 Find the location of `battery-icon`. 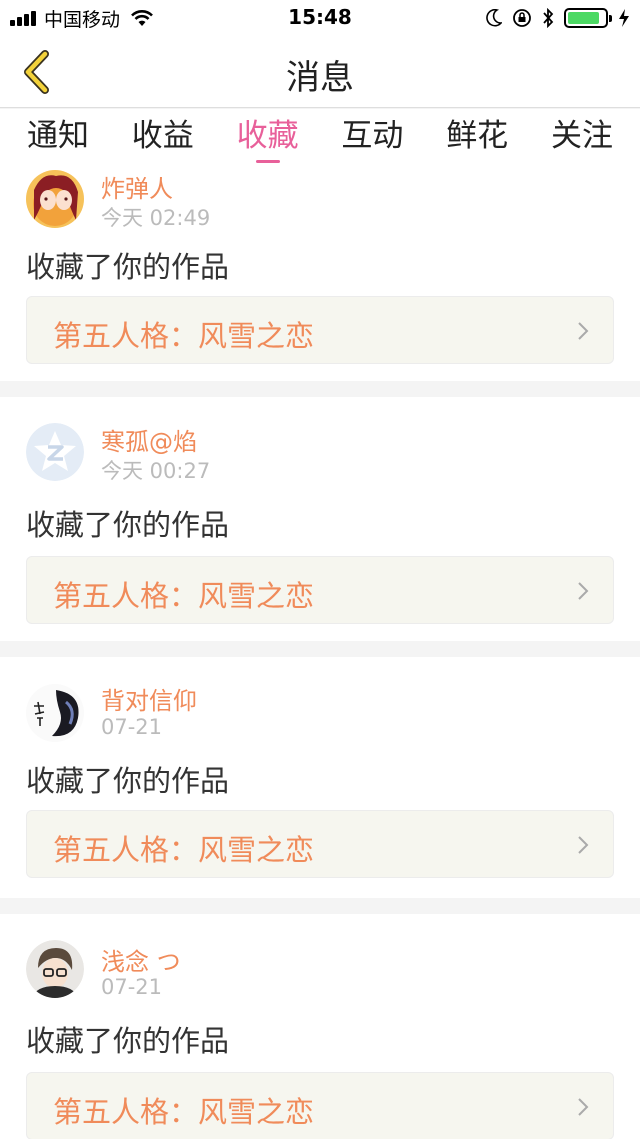

battery-icon is located at coordinates (588, 18).